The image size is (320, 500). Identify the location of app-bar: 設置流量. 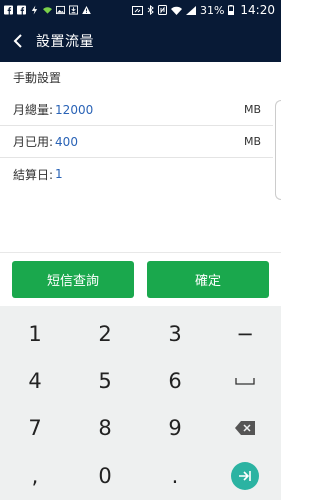
(140, 41).